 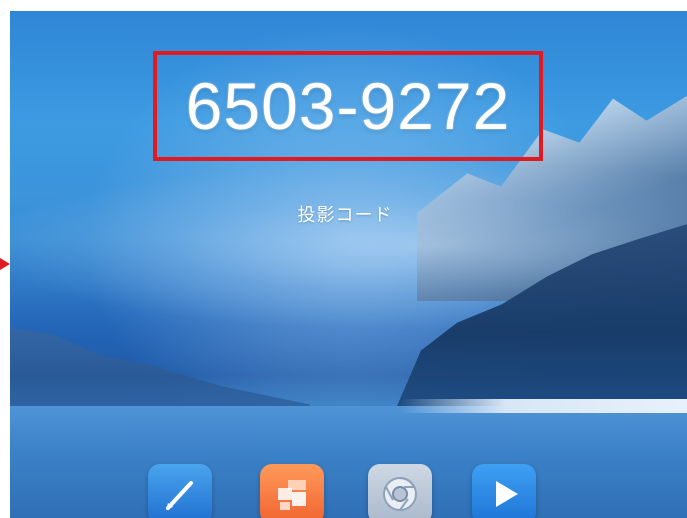 I want to click on dock-app-browser, so click(x=400, y=491).